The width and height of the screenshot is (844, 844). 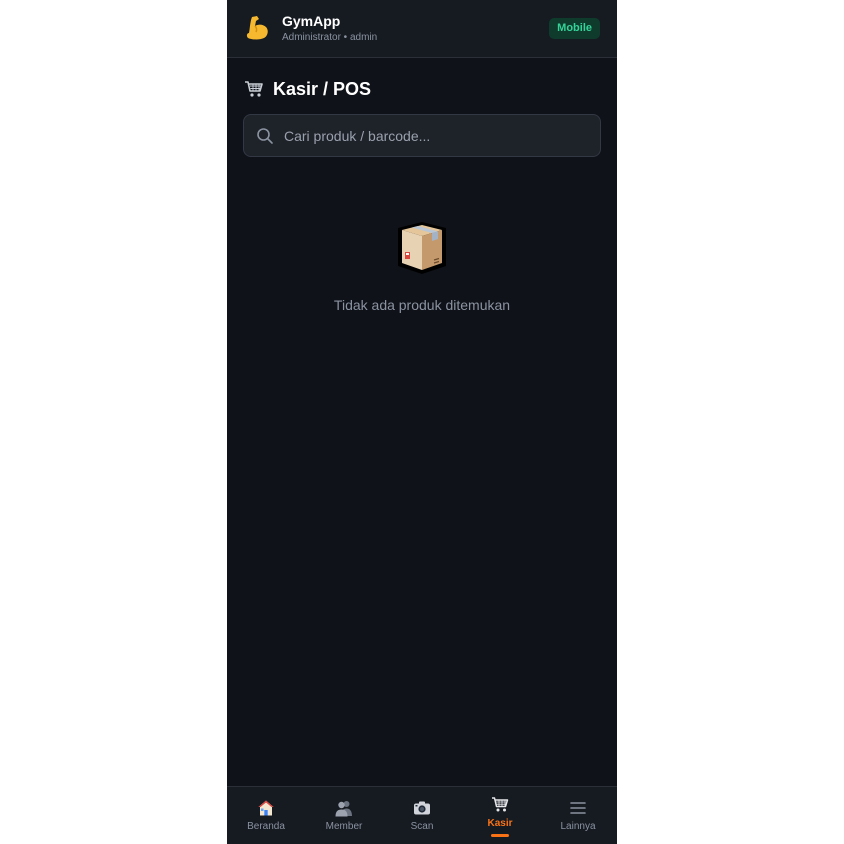 I want to click on flexed-biceps-icon, so click(x=257, y=28).